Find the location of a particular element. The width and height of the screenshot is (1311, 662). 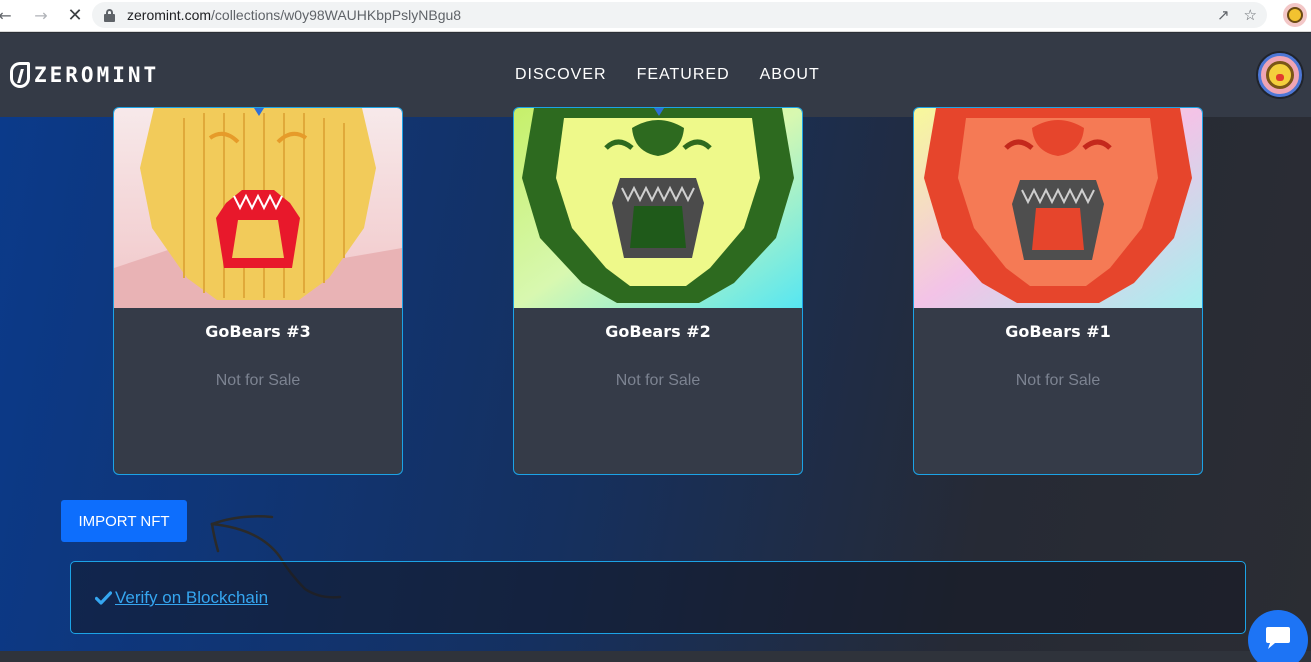

stop-loading-icon: ✕ is located at coordinates (75, 16).